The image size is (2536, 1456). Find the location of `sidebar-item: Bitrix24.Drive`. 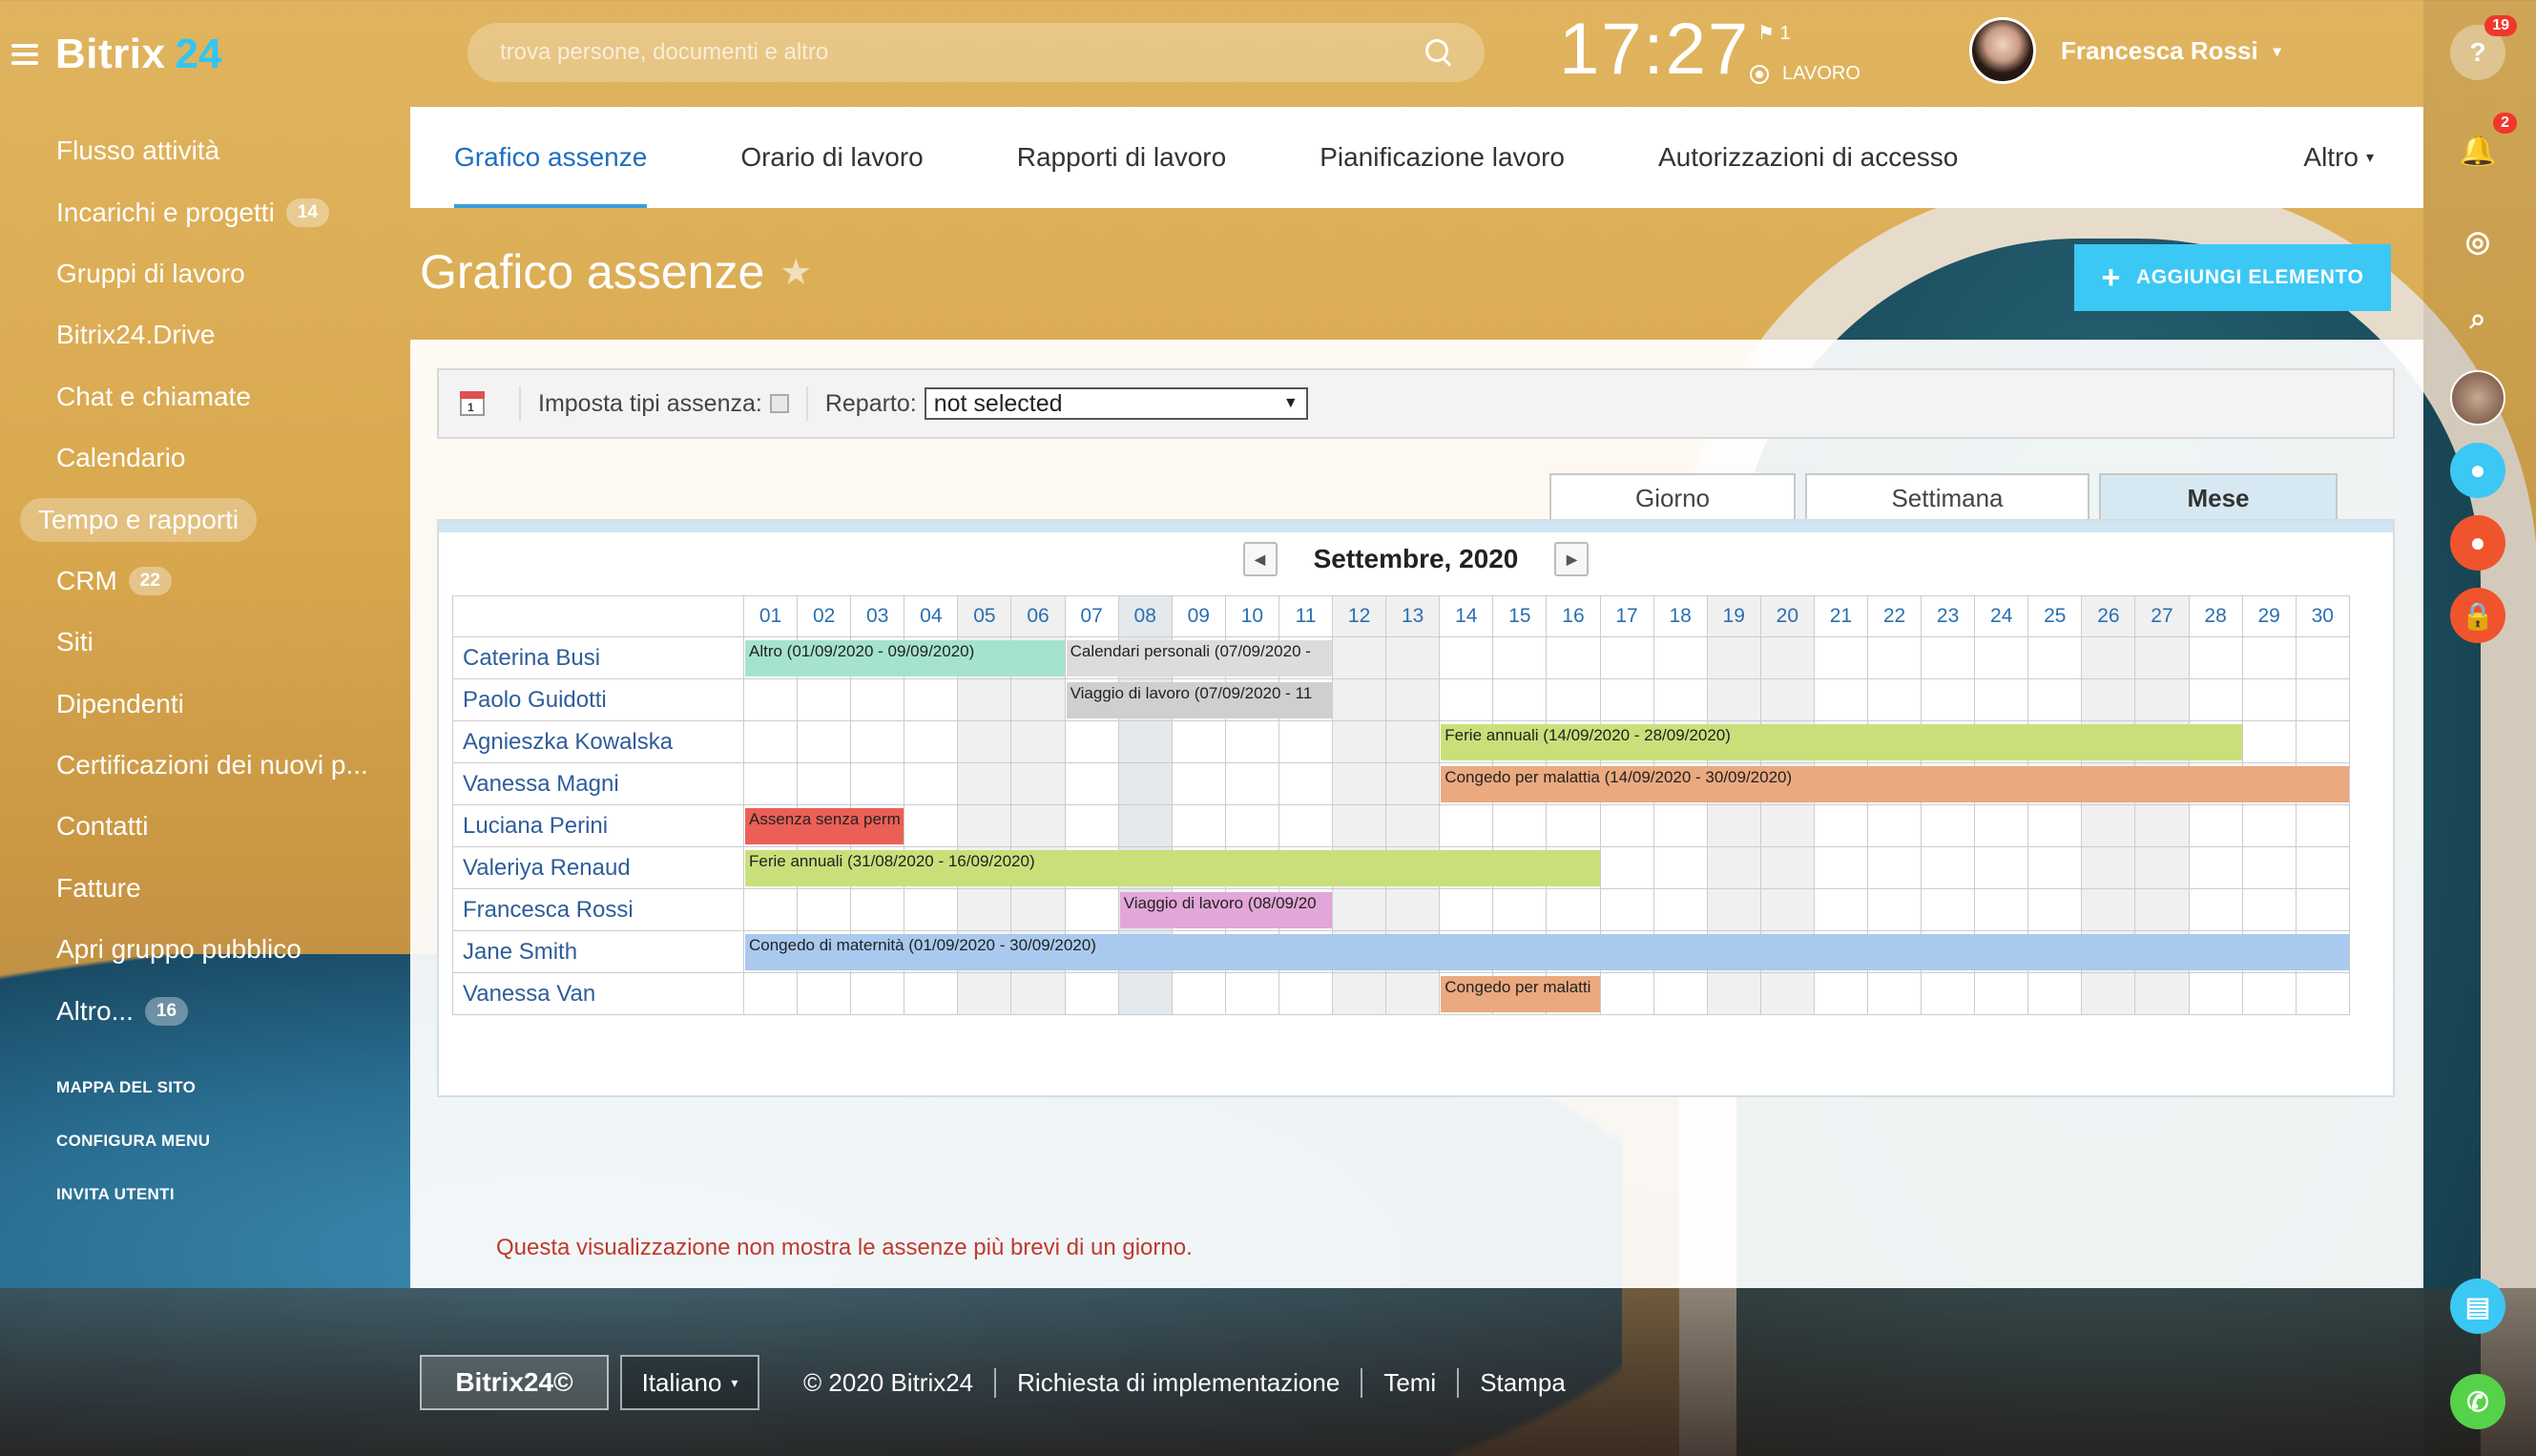

sidebar-item: Bitrix24.Drive is located at coordinates (203, 334).